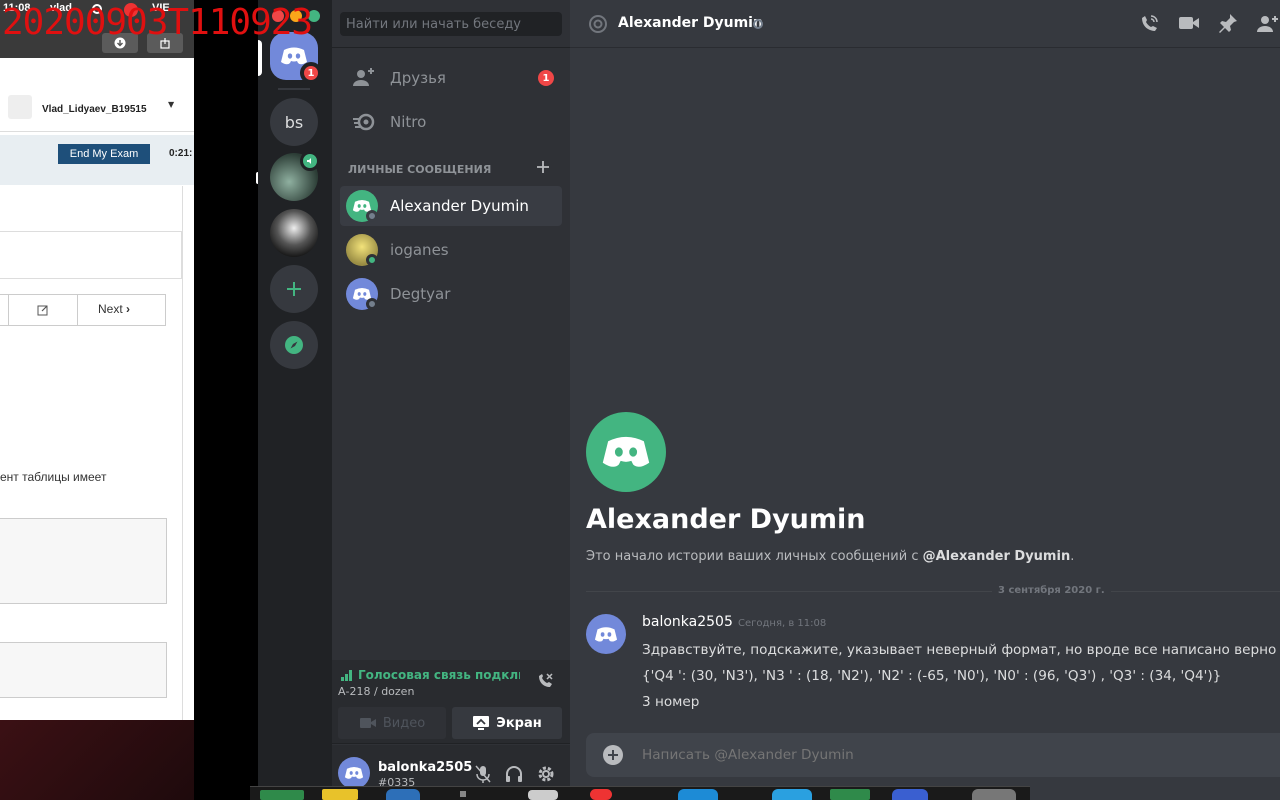 The width and height of the screenshot is (1280, 800). What do you see at coordinates (481, 723) in the screenshot?
I see `screen-share-icon` at bounding box center [481, 723].